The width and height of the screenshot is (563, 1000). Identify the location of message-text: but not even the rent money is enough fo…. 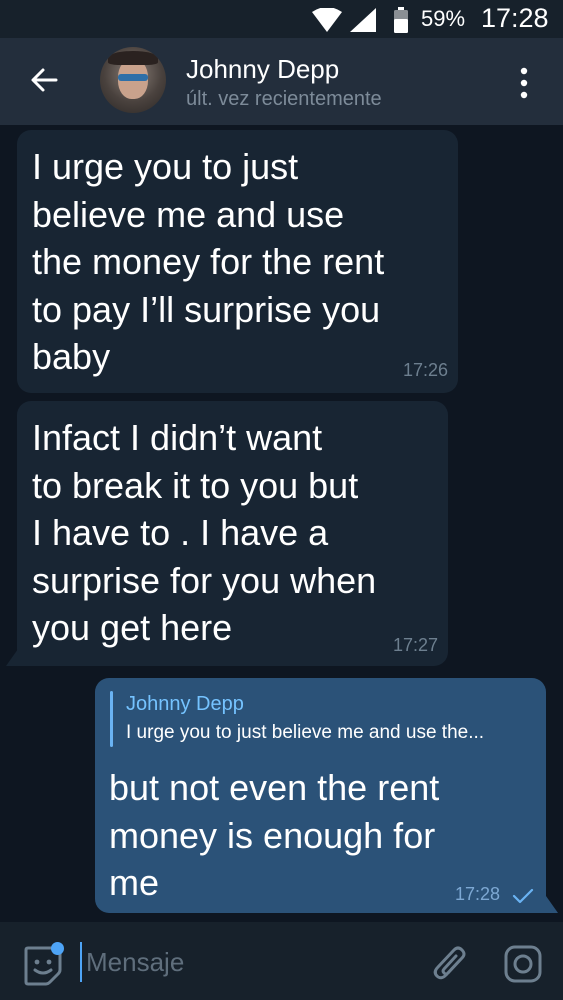
(274, 835).